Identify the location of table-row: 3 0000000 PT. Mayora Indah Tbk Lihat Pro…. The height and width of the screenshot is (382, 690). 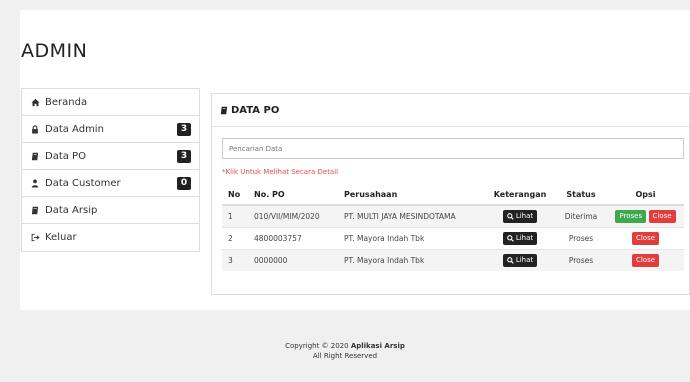
(453, 260).